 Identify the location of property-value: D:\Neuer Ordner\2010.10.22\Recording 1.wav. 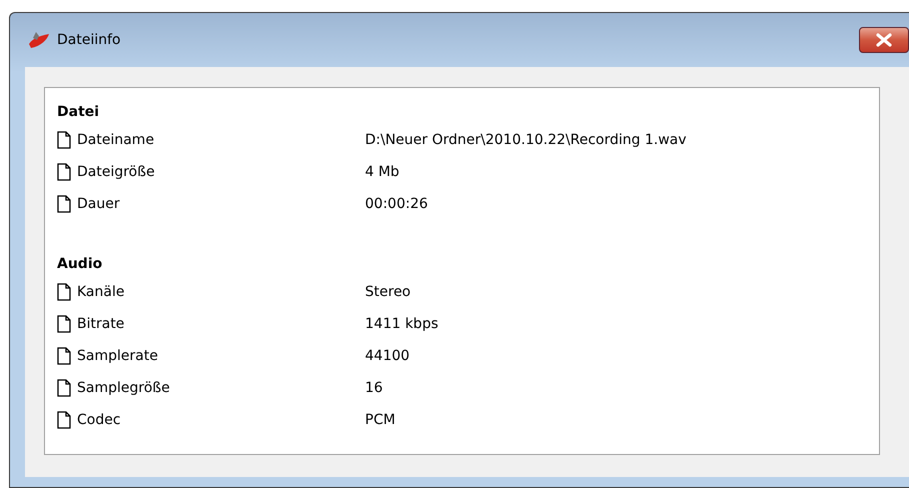
(525, 140).